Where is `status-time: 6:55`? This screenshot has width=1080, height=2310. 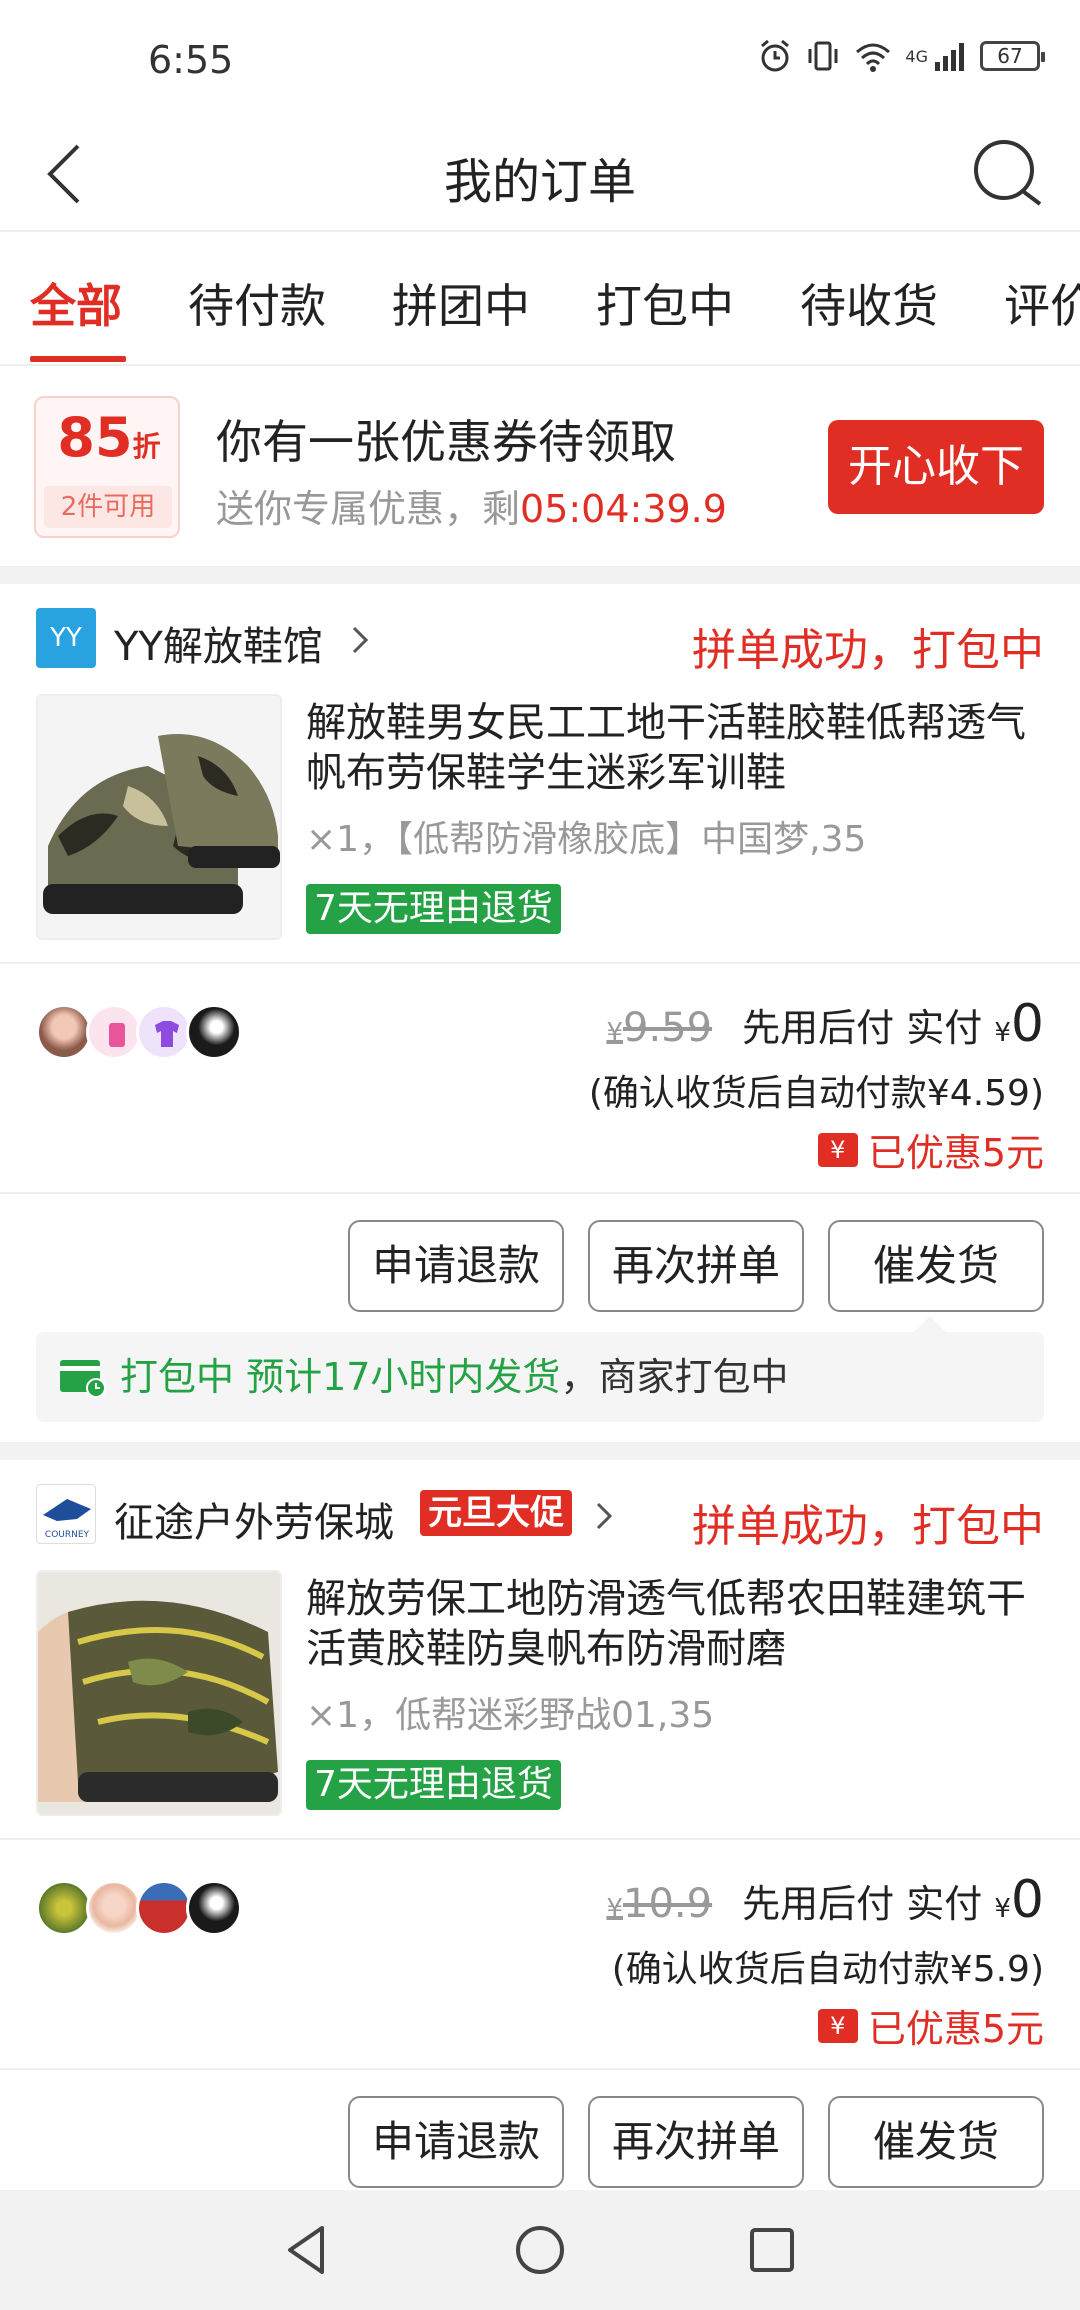 status-time: 6:55 is located at coordinates (191, 60).